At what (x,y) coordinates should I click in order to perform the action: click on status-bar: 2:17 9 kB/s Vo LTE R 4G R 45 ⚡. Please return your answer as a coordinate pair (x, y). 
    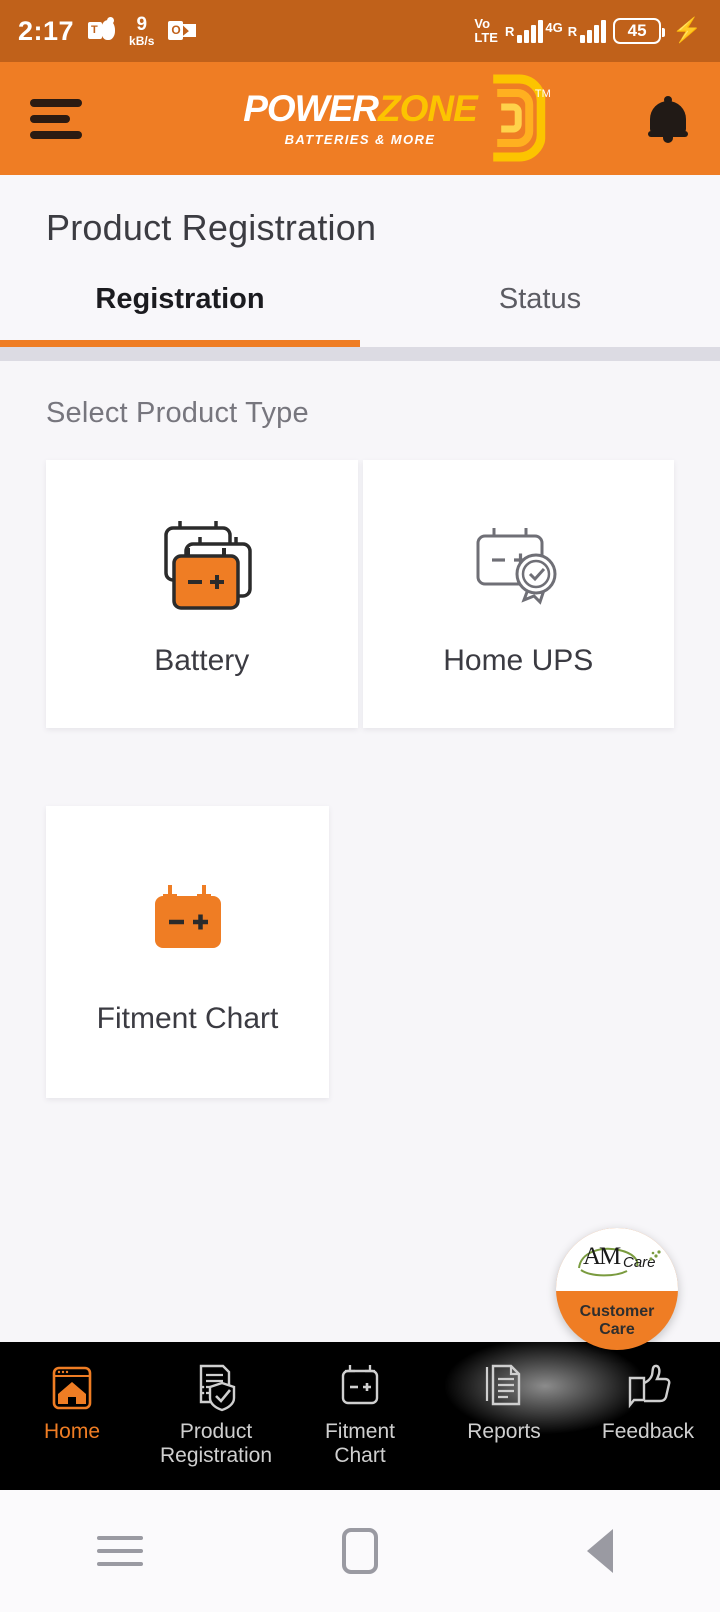
    Looking at the image, I should click on (360, 31).